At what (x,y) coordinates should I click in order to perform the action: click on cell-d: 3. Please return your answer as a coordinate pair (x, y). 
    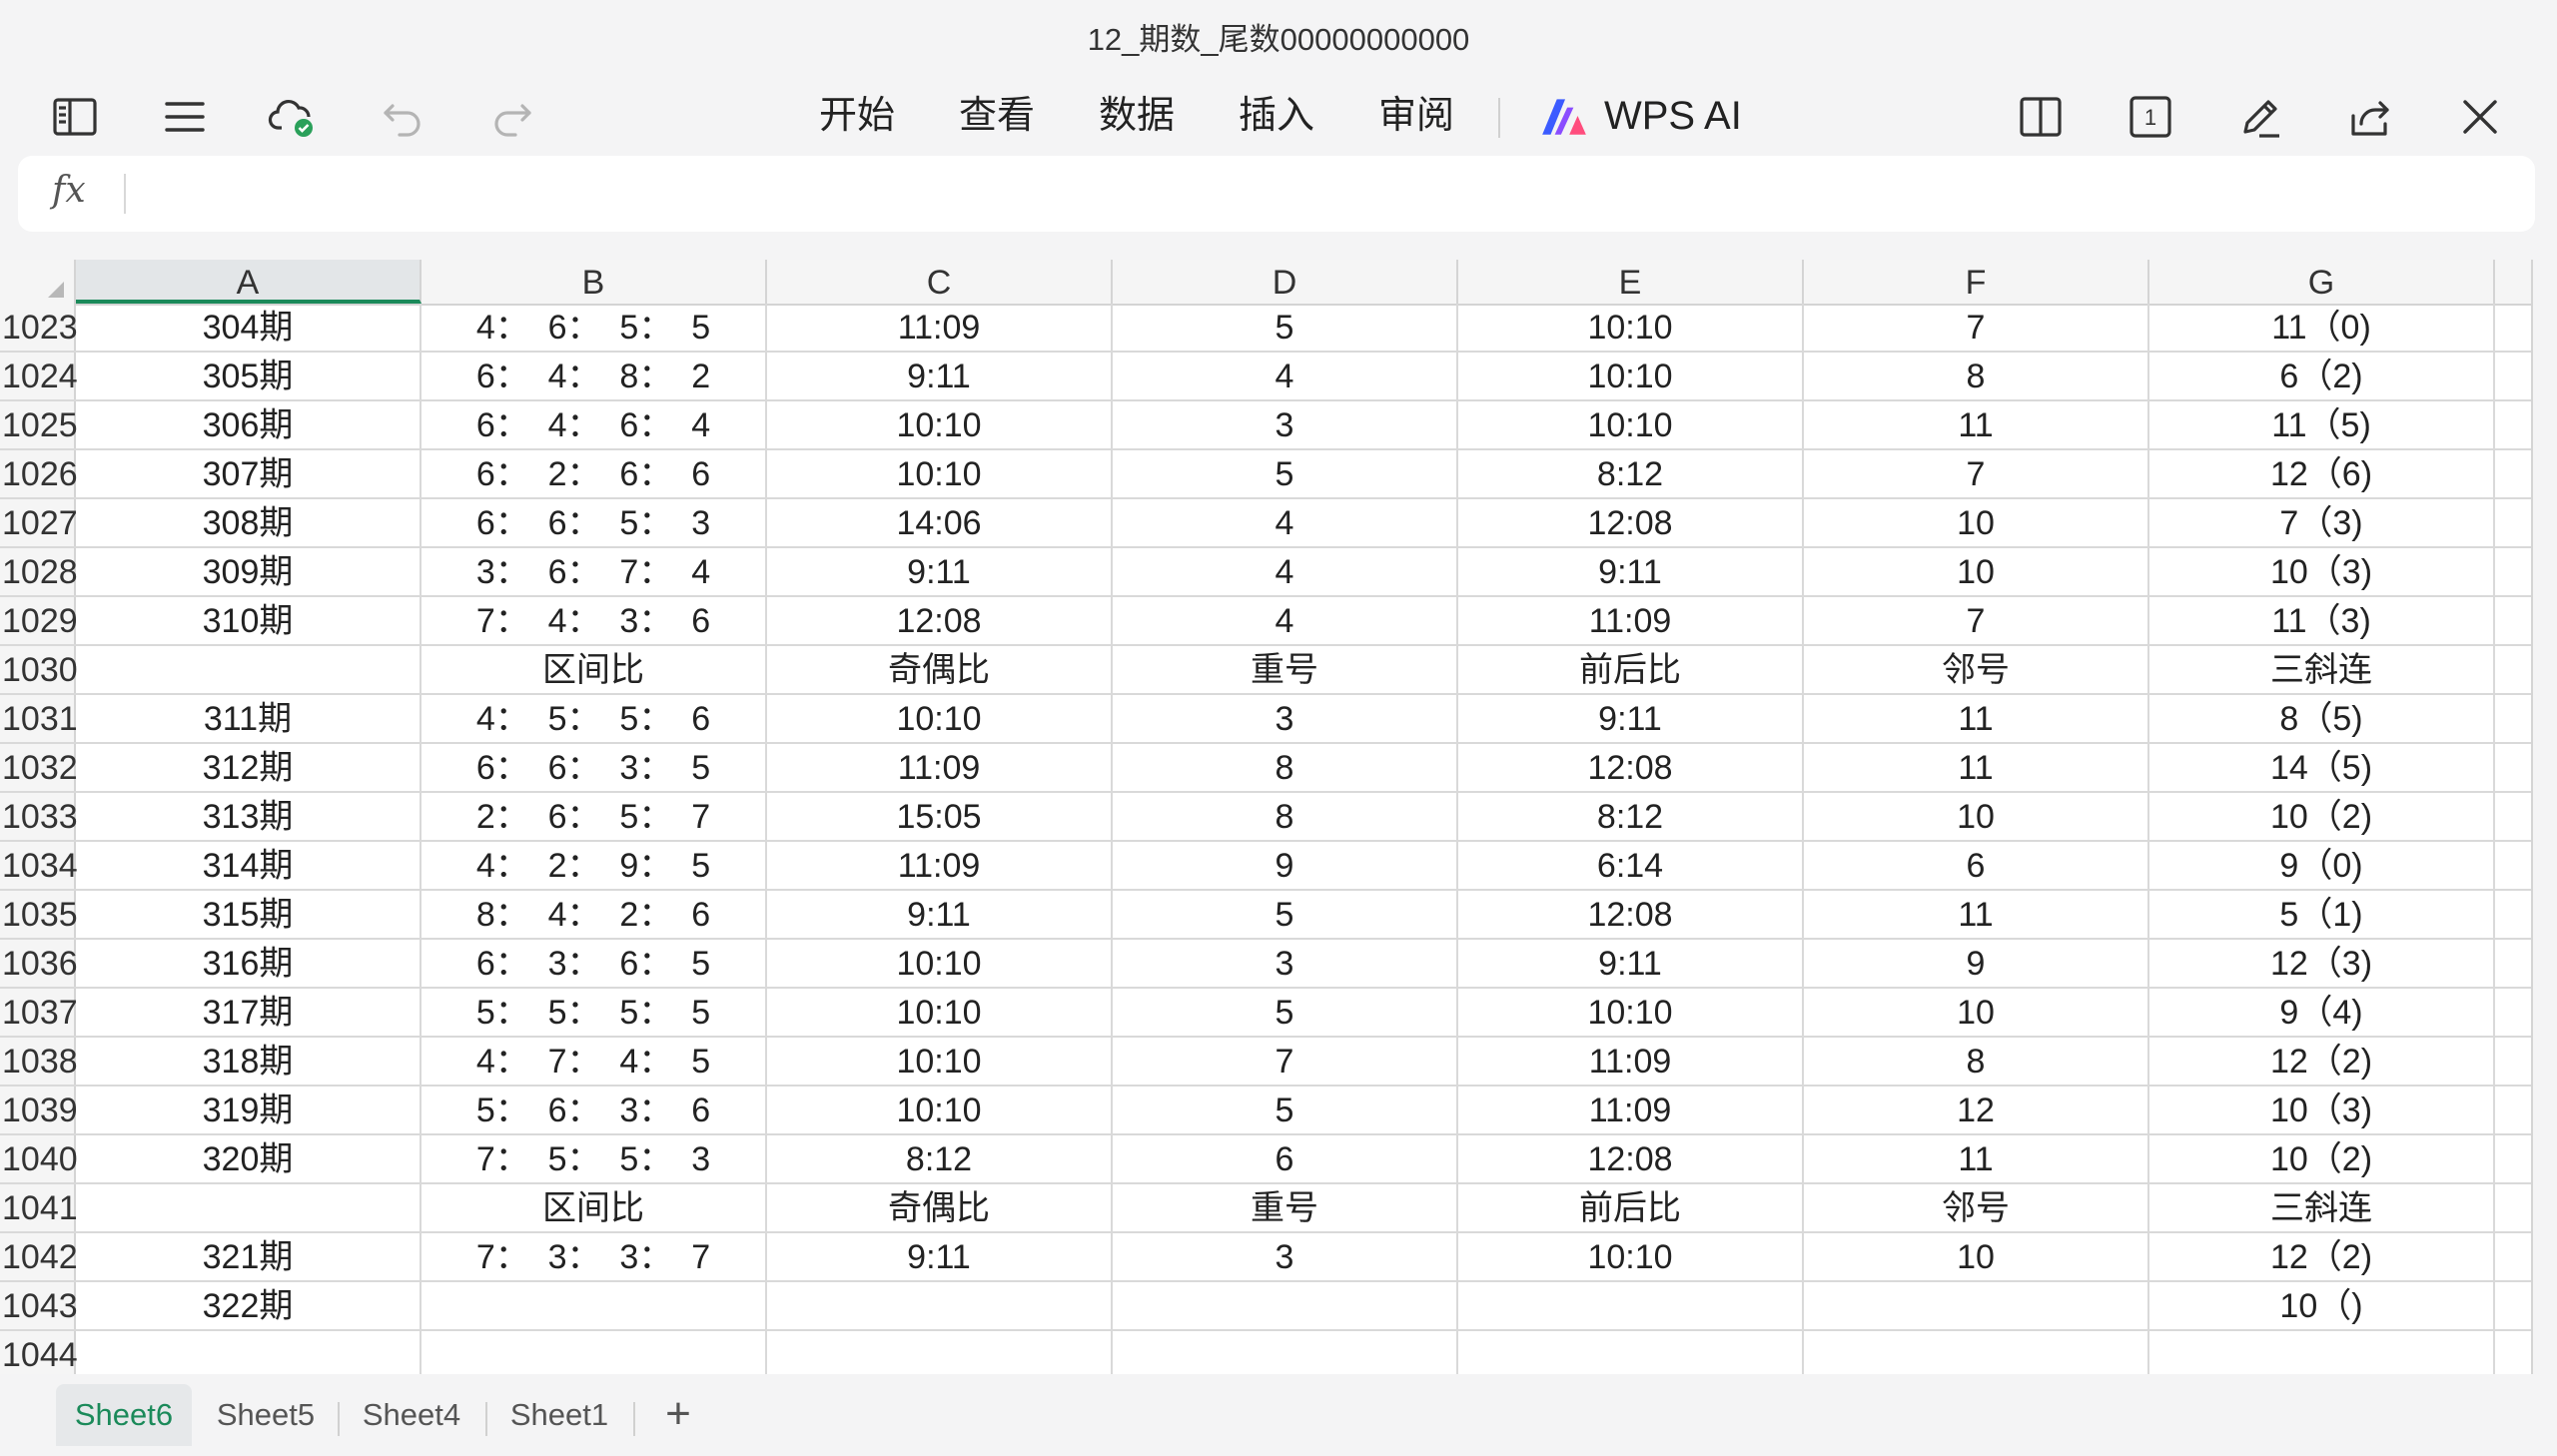
    Looking at the image, I should click on (1285, 424).